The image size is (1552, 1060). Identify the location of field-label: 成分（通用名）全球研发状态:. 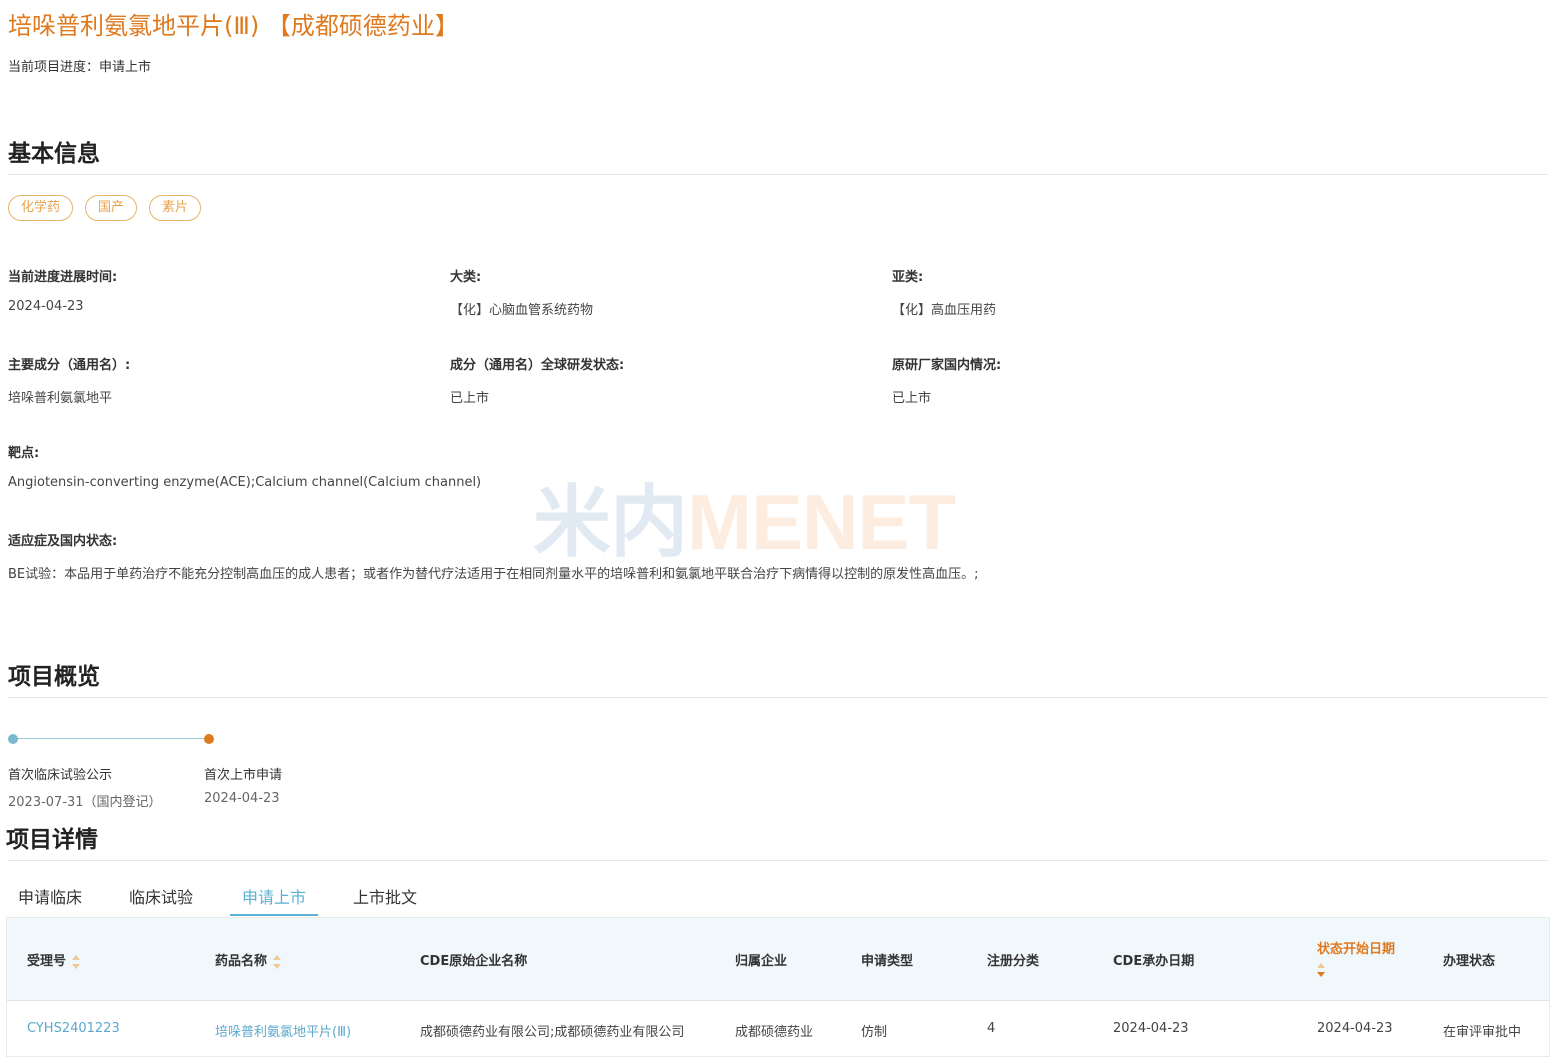
(537, 365).